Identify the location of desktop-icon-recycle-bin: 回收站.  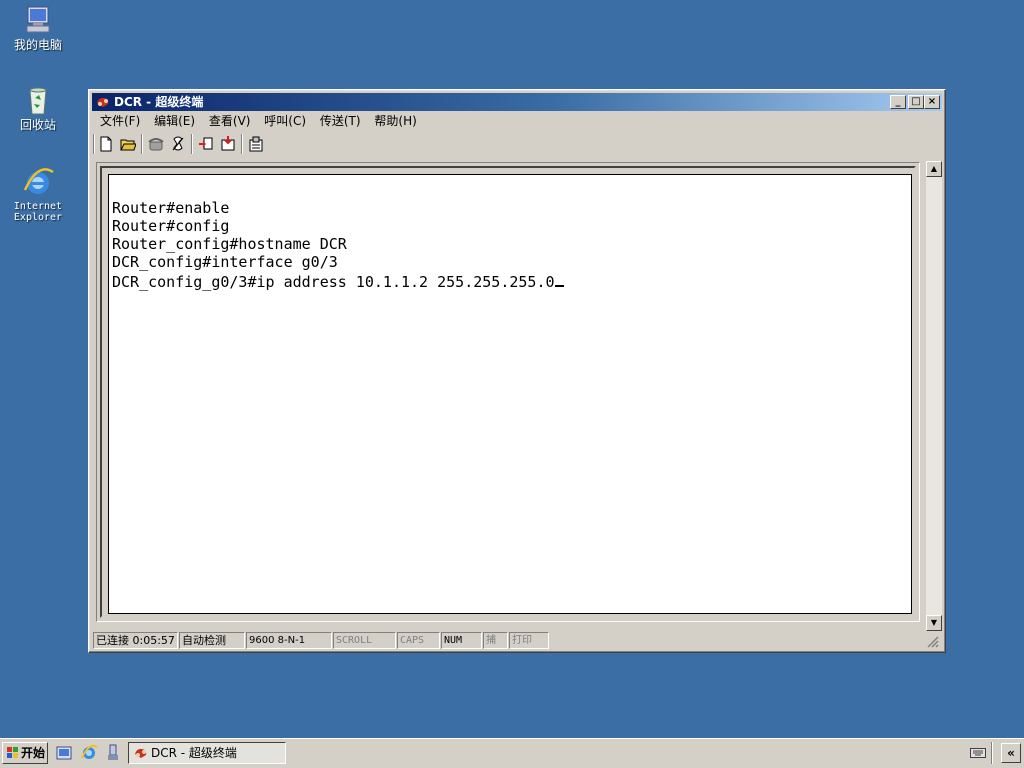
(38, 108).